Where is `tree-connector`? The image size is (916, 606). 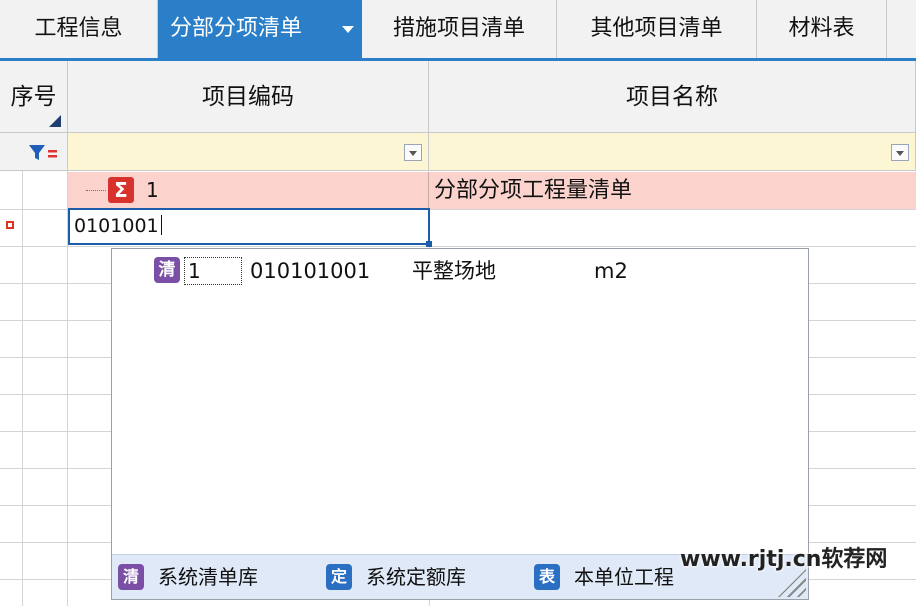 tree-connector is located at coordinates (96, 190).